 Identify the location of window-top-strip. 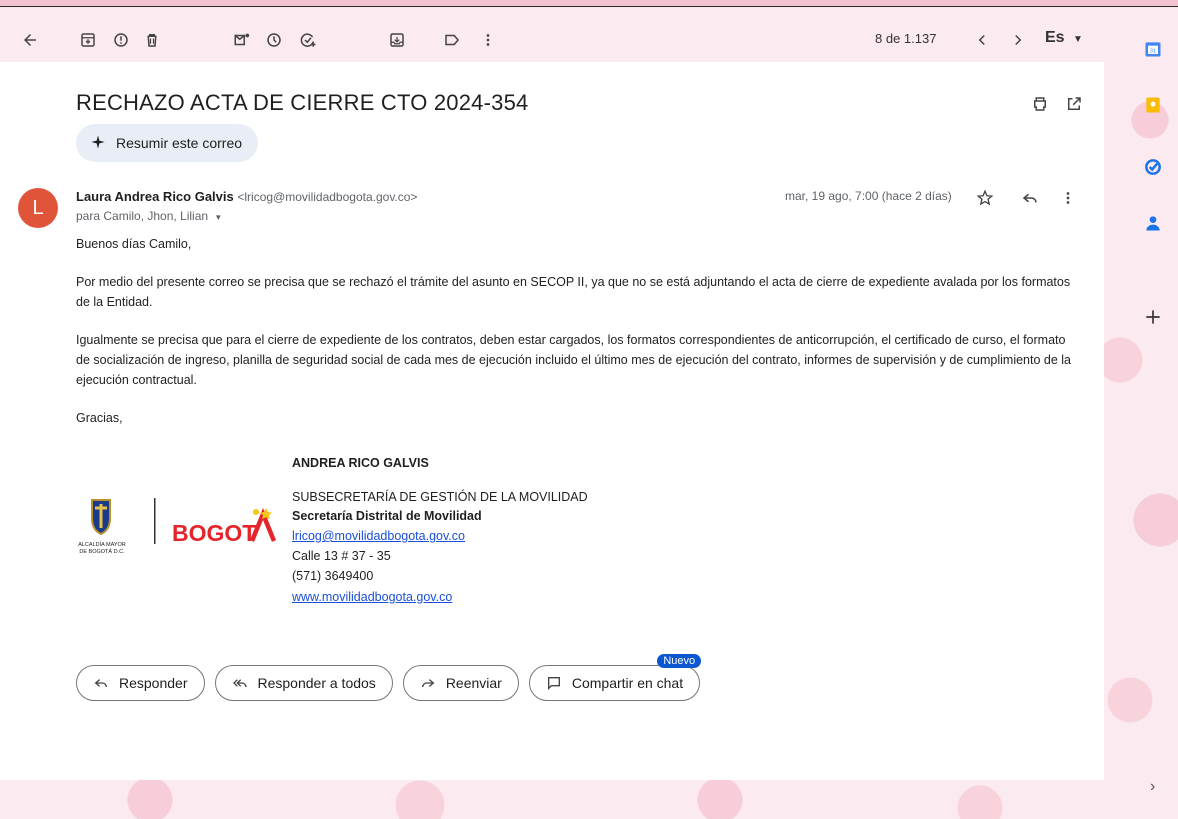
(589, 3).